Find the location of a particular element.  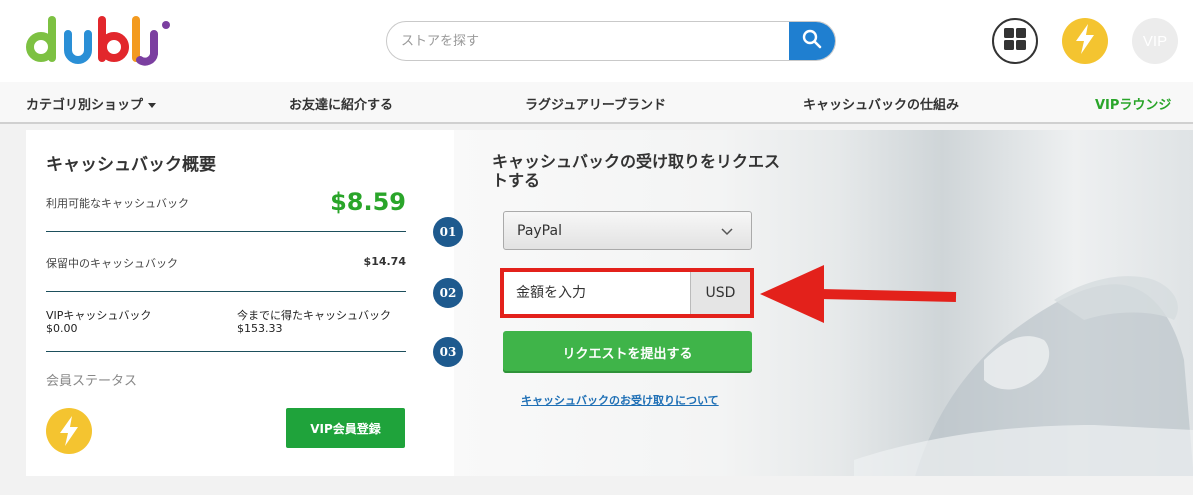

annotation-arrow-icon is located at coordinates (858, 294).